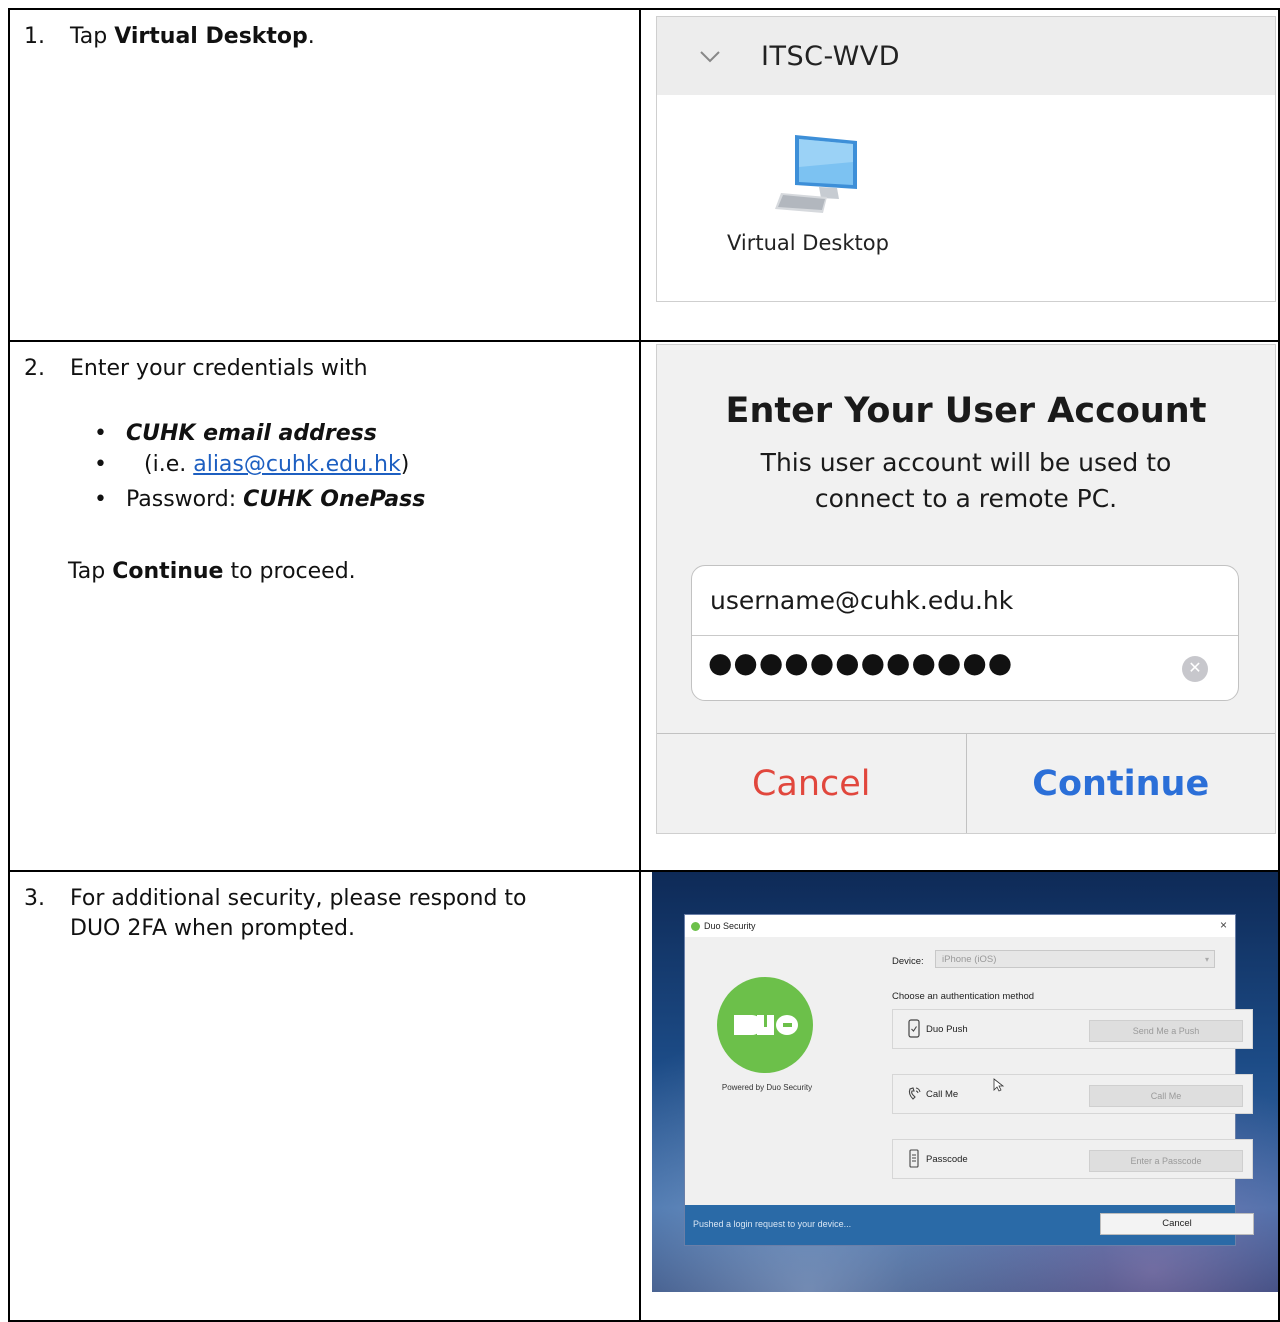 The image size is (1280, 1322). I want to click on choose-method-label: Choose an authentication method, so click(963, 996).